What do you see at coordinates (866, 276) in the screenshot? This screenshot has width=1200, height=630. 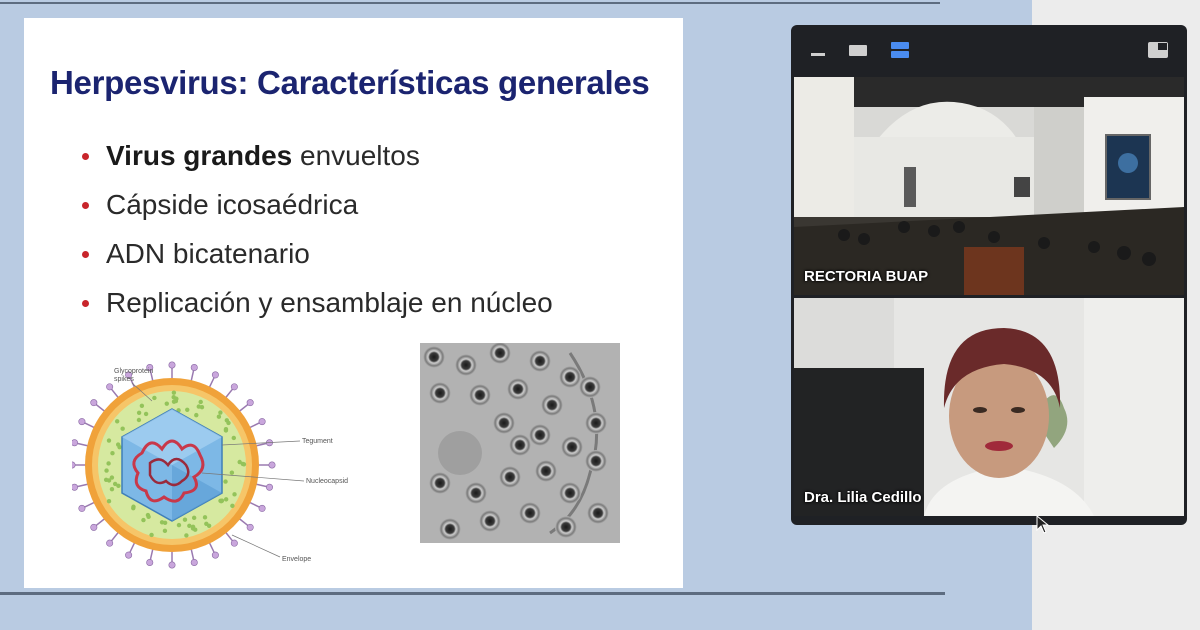 I see `participant-name: RECTORIA BUAP` at bounding box center [866, 276].